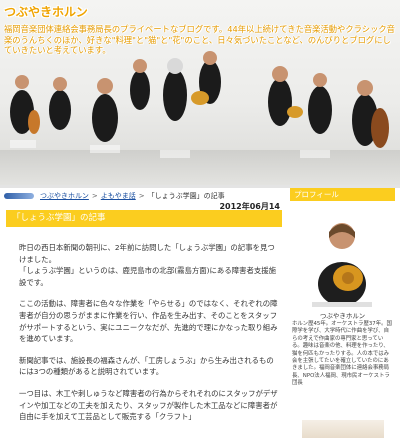  Describe the element at coordinates (342, 316) in the screenshot. I see `profile-name: つぶやきホルン` at that location.